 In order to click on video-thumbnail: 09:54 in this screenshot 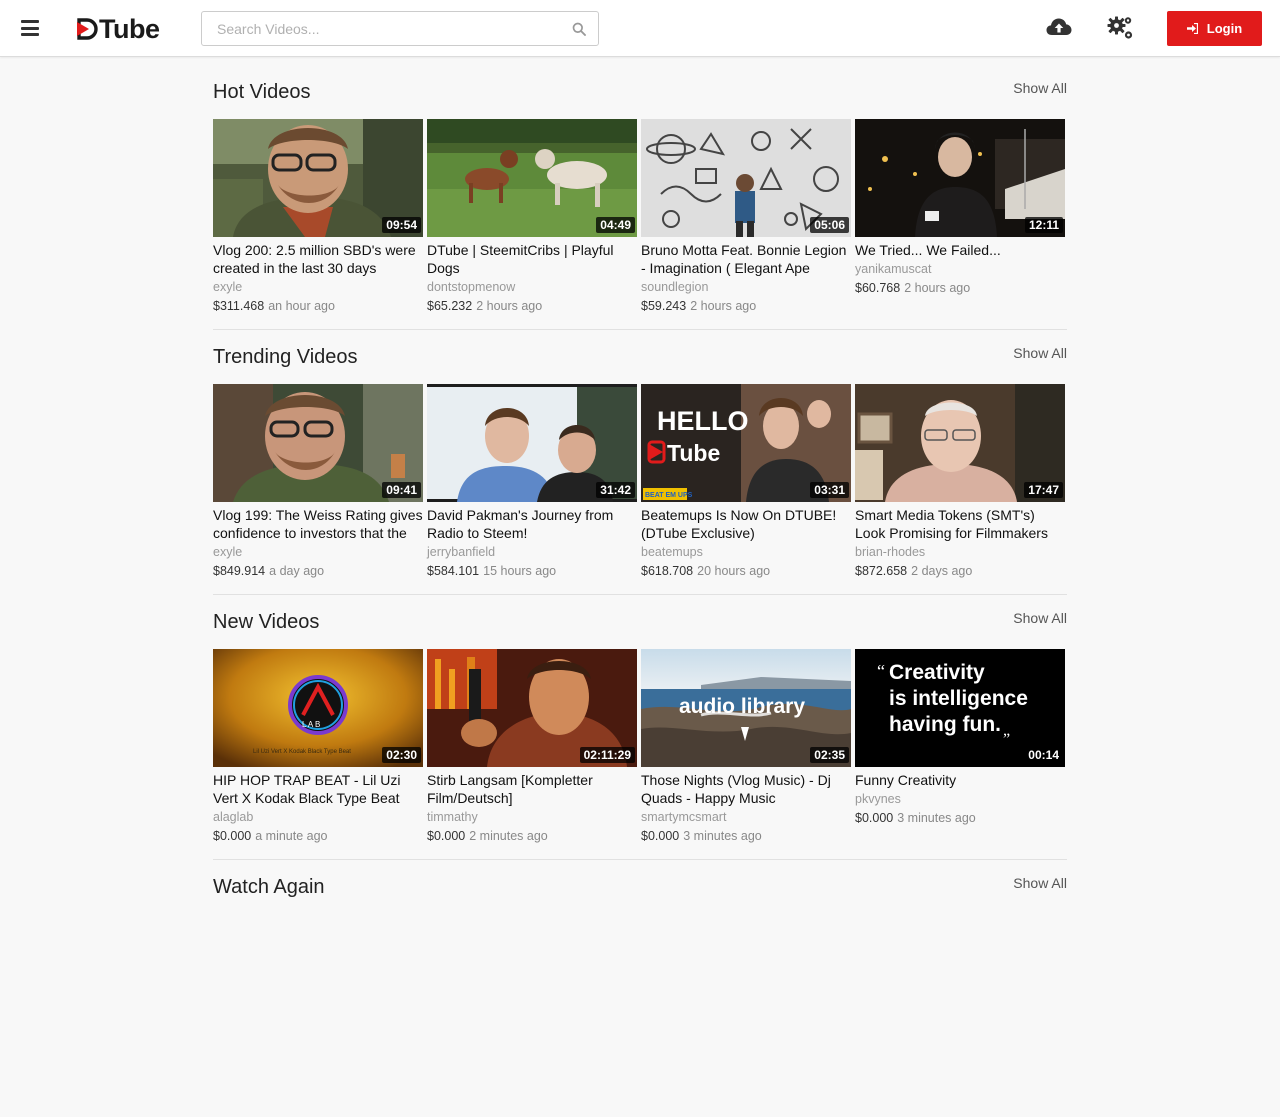, I will do `click(318, 178)`.